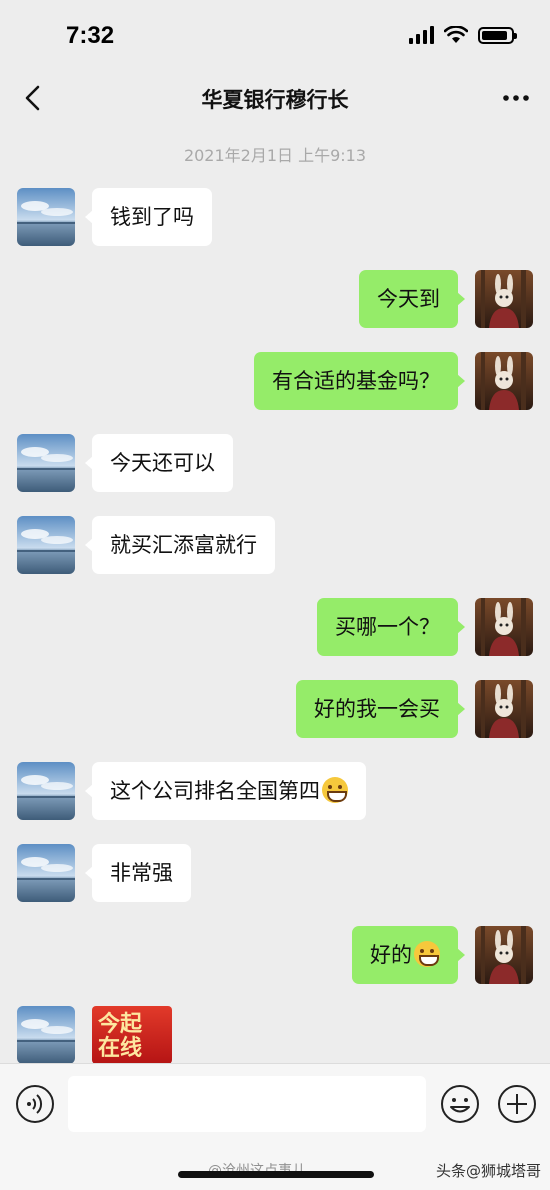 The image size is (550, 1190). I want to click on chat-title: 华夏银行穆行长, so click(275, 100).